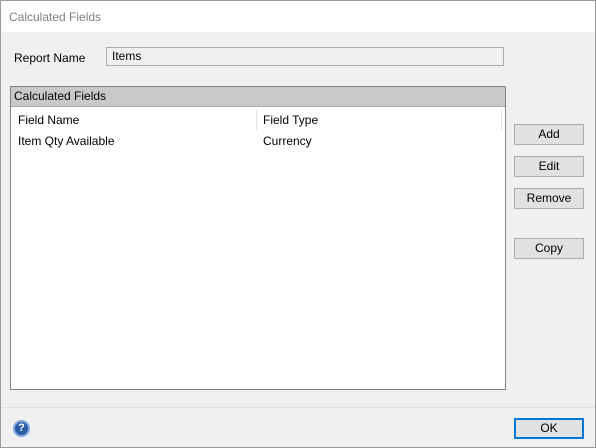 The width and height of the screenshot is (596, 448). Describe the element at coordinates (48, 120) in the screenshot. I see `column-header-field-name: Field Name` at that location.